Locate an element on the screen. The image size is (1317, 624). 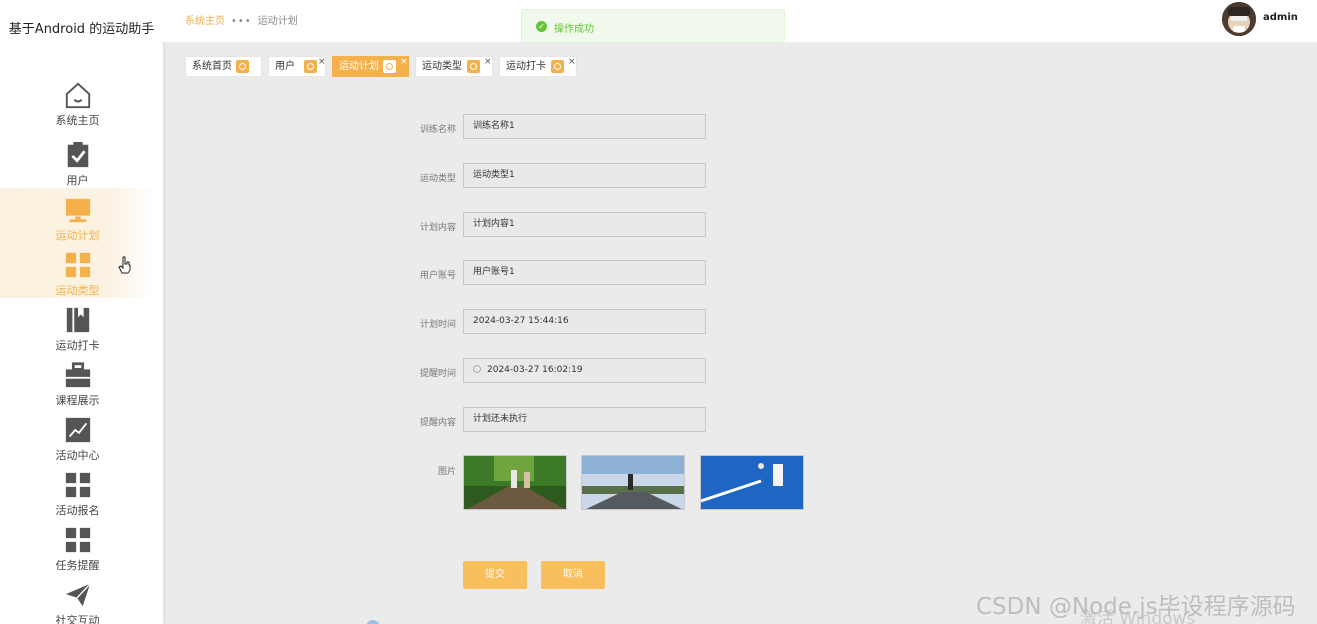
sidebar-item-label: 任务提醒 is located at coordinates (77, 565).